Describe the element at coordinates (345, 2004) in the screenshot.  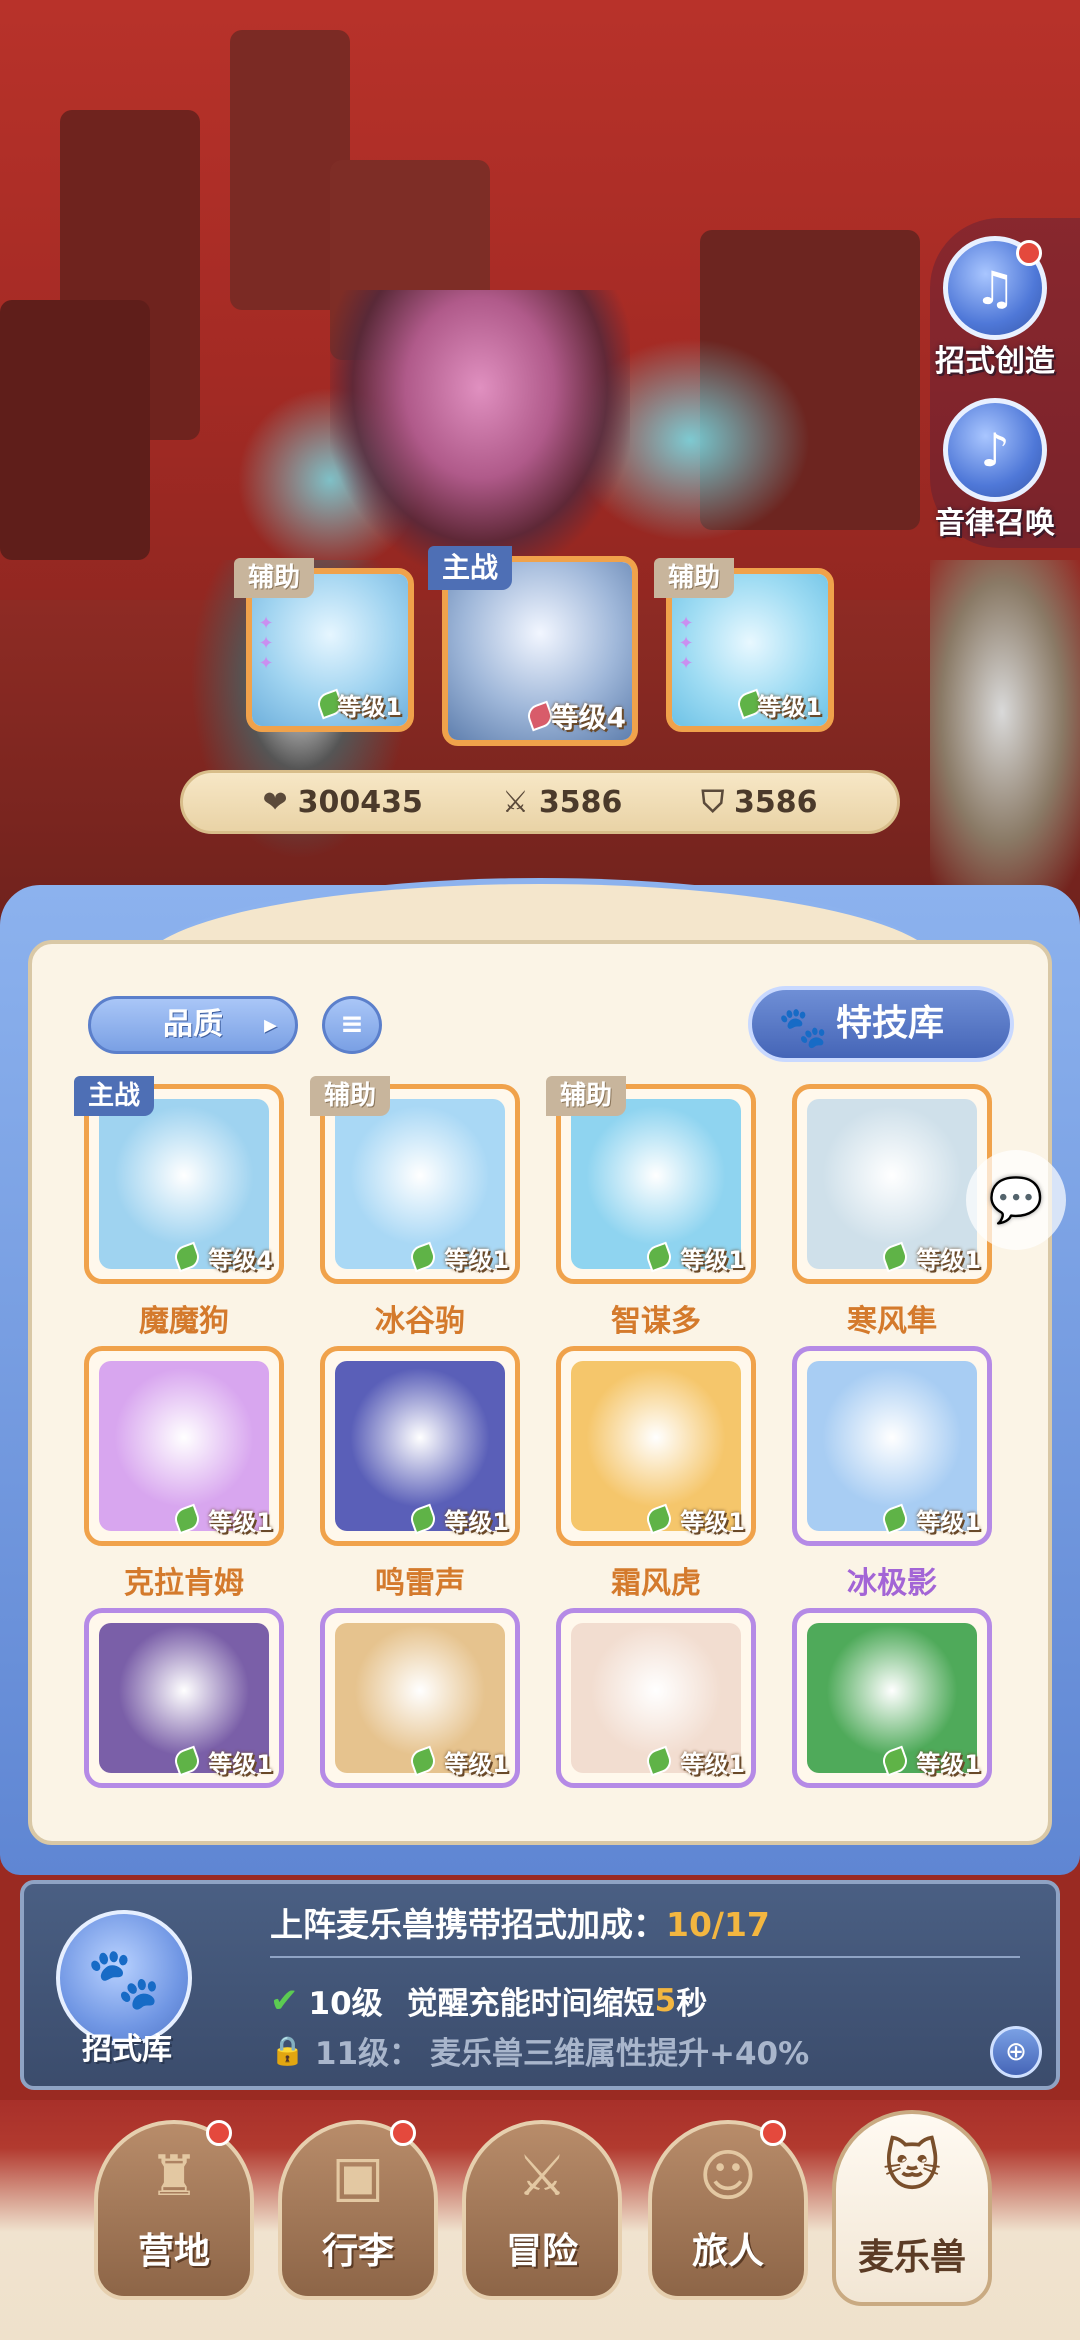
I see `bonus-level: 10级` at that location.